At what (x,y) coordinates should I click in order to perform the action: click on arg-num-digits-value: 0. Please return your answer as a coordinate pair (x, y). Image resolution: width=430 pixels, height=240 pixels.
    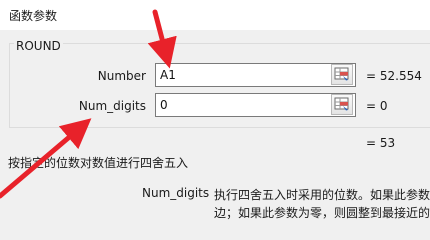
    Looking at the image, I should click on (164, 105).